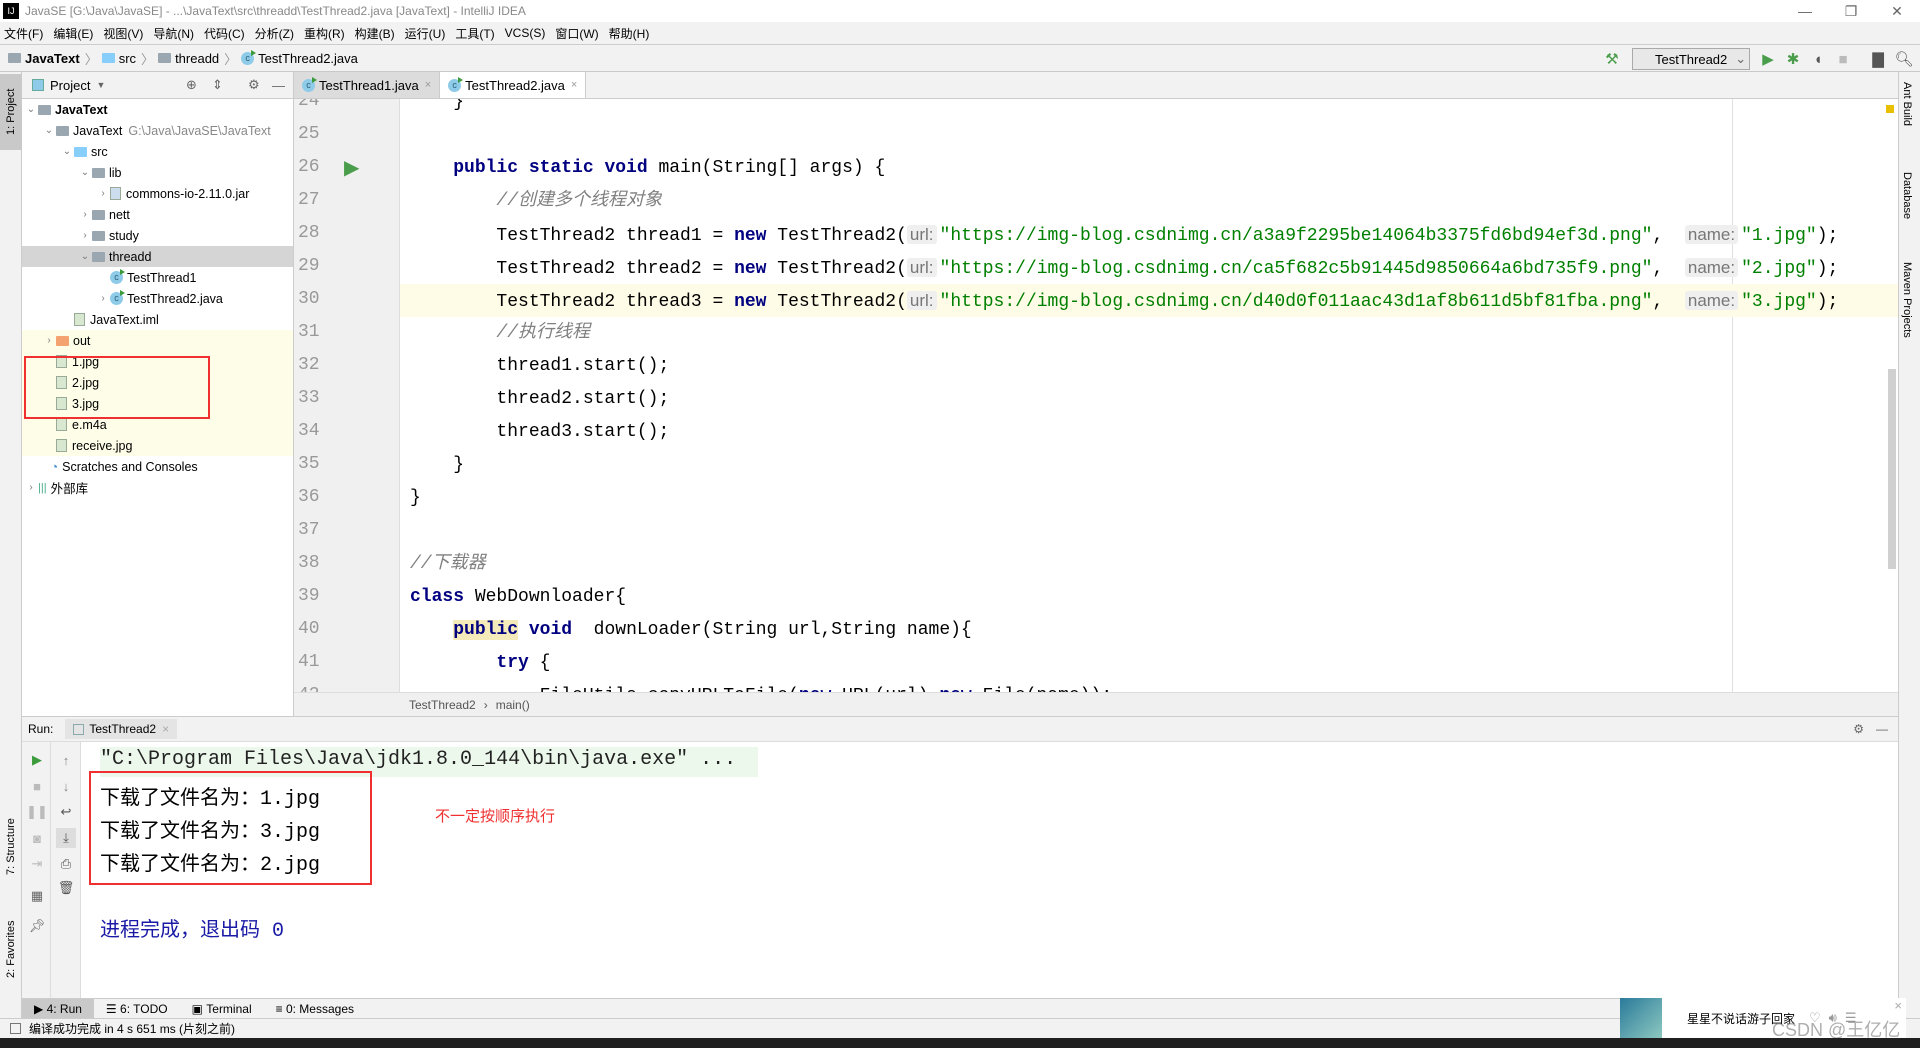  What do you see at coordinates (137, 1009) in the screenshot?
I see `tool-tab-todo: ☰ 6: TODO` at bounding box center [137, 1009].